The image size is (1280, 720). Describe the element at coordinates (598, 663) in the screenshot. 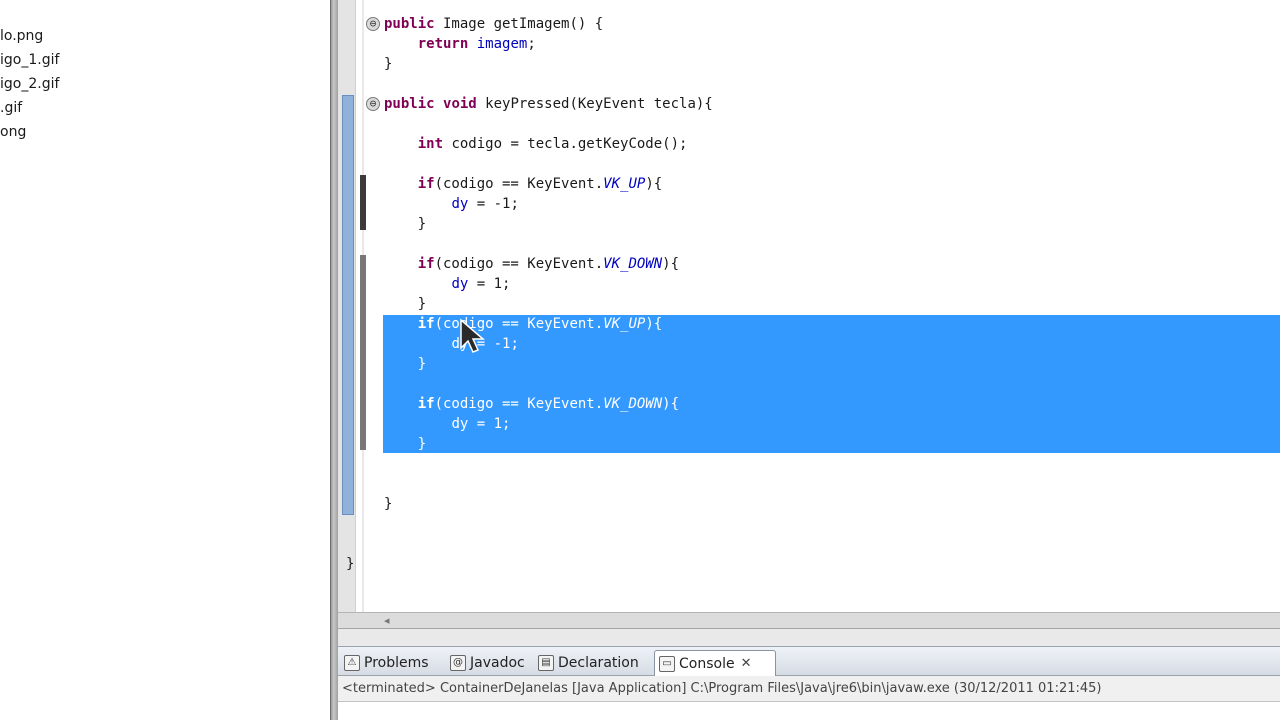

I see `tab-label: Declaration` at that location.